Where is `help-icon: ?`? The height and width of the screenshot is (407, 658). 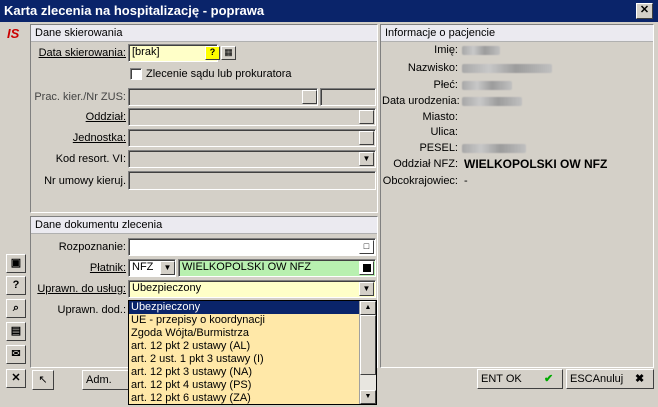 help-icon: ? is located at coordinates (212, 53).